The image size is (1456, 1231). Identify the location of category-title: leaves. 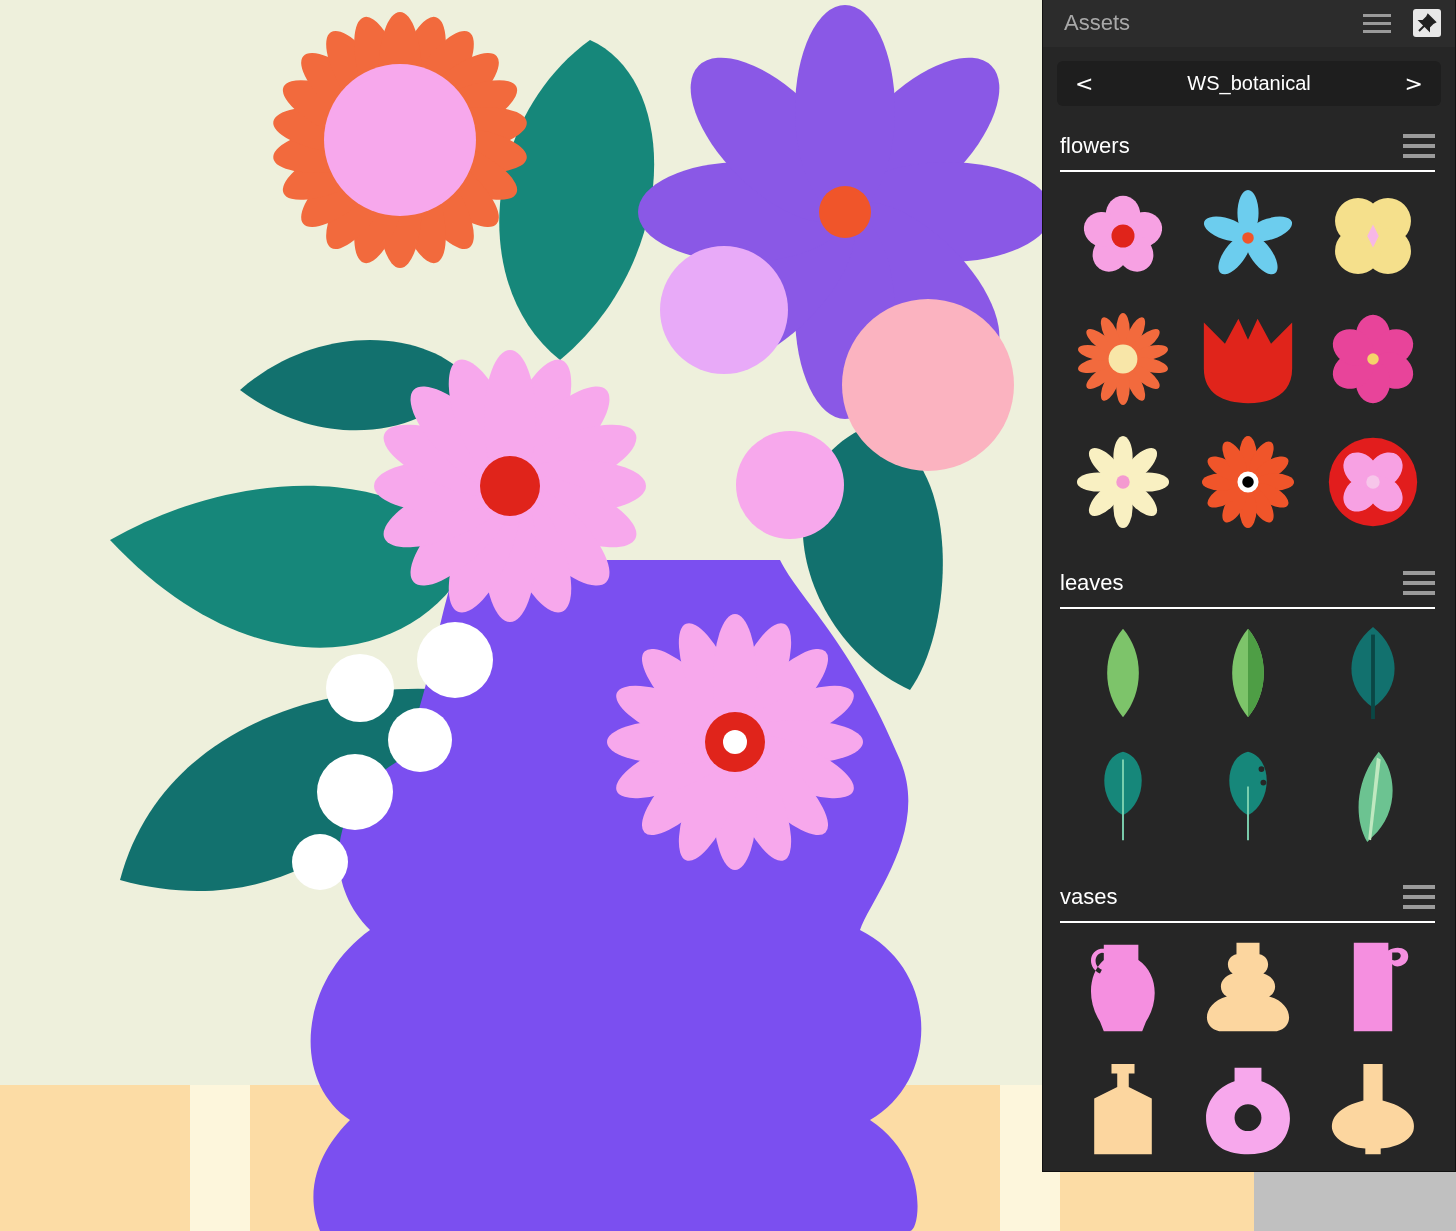
(1092, 583).